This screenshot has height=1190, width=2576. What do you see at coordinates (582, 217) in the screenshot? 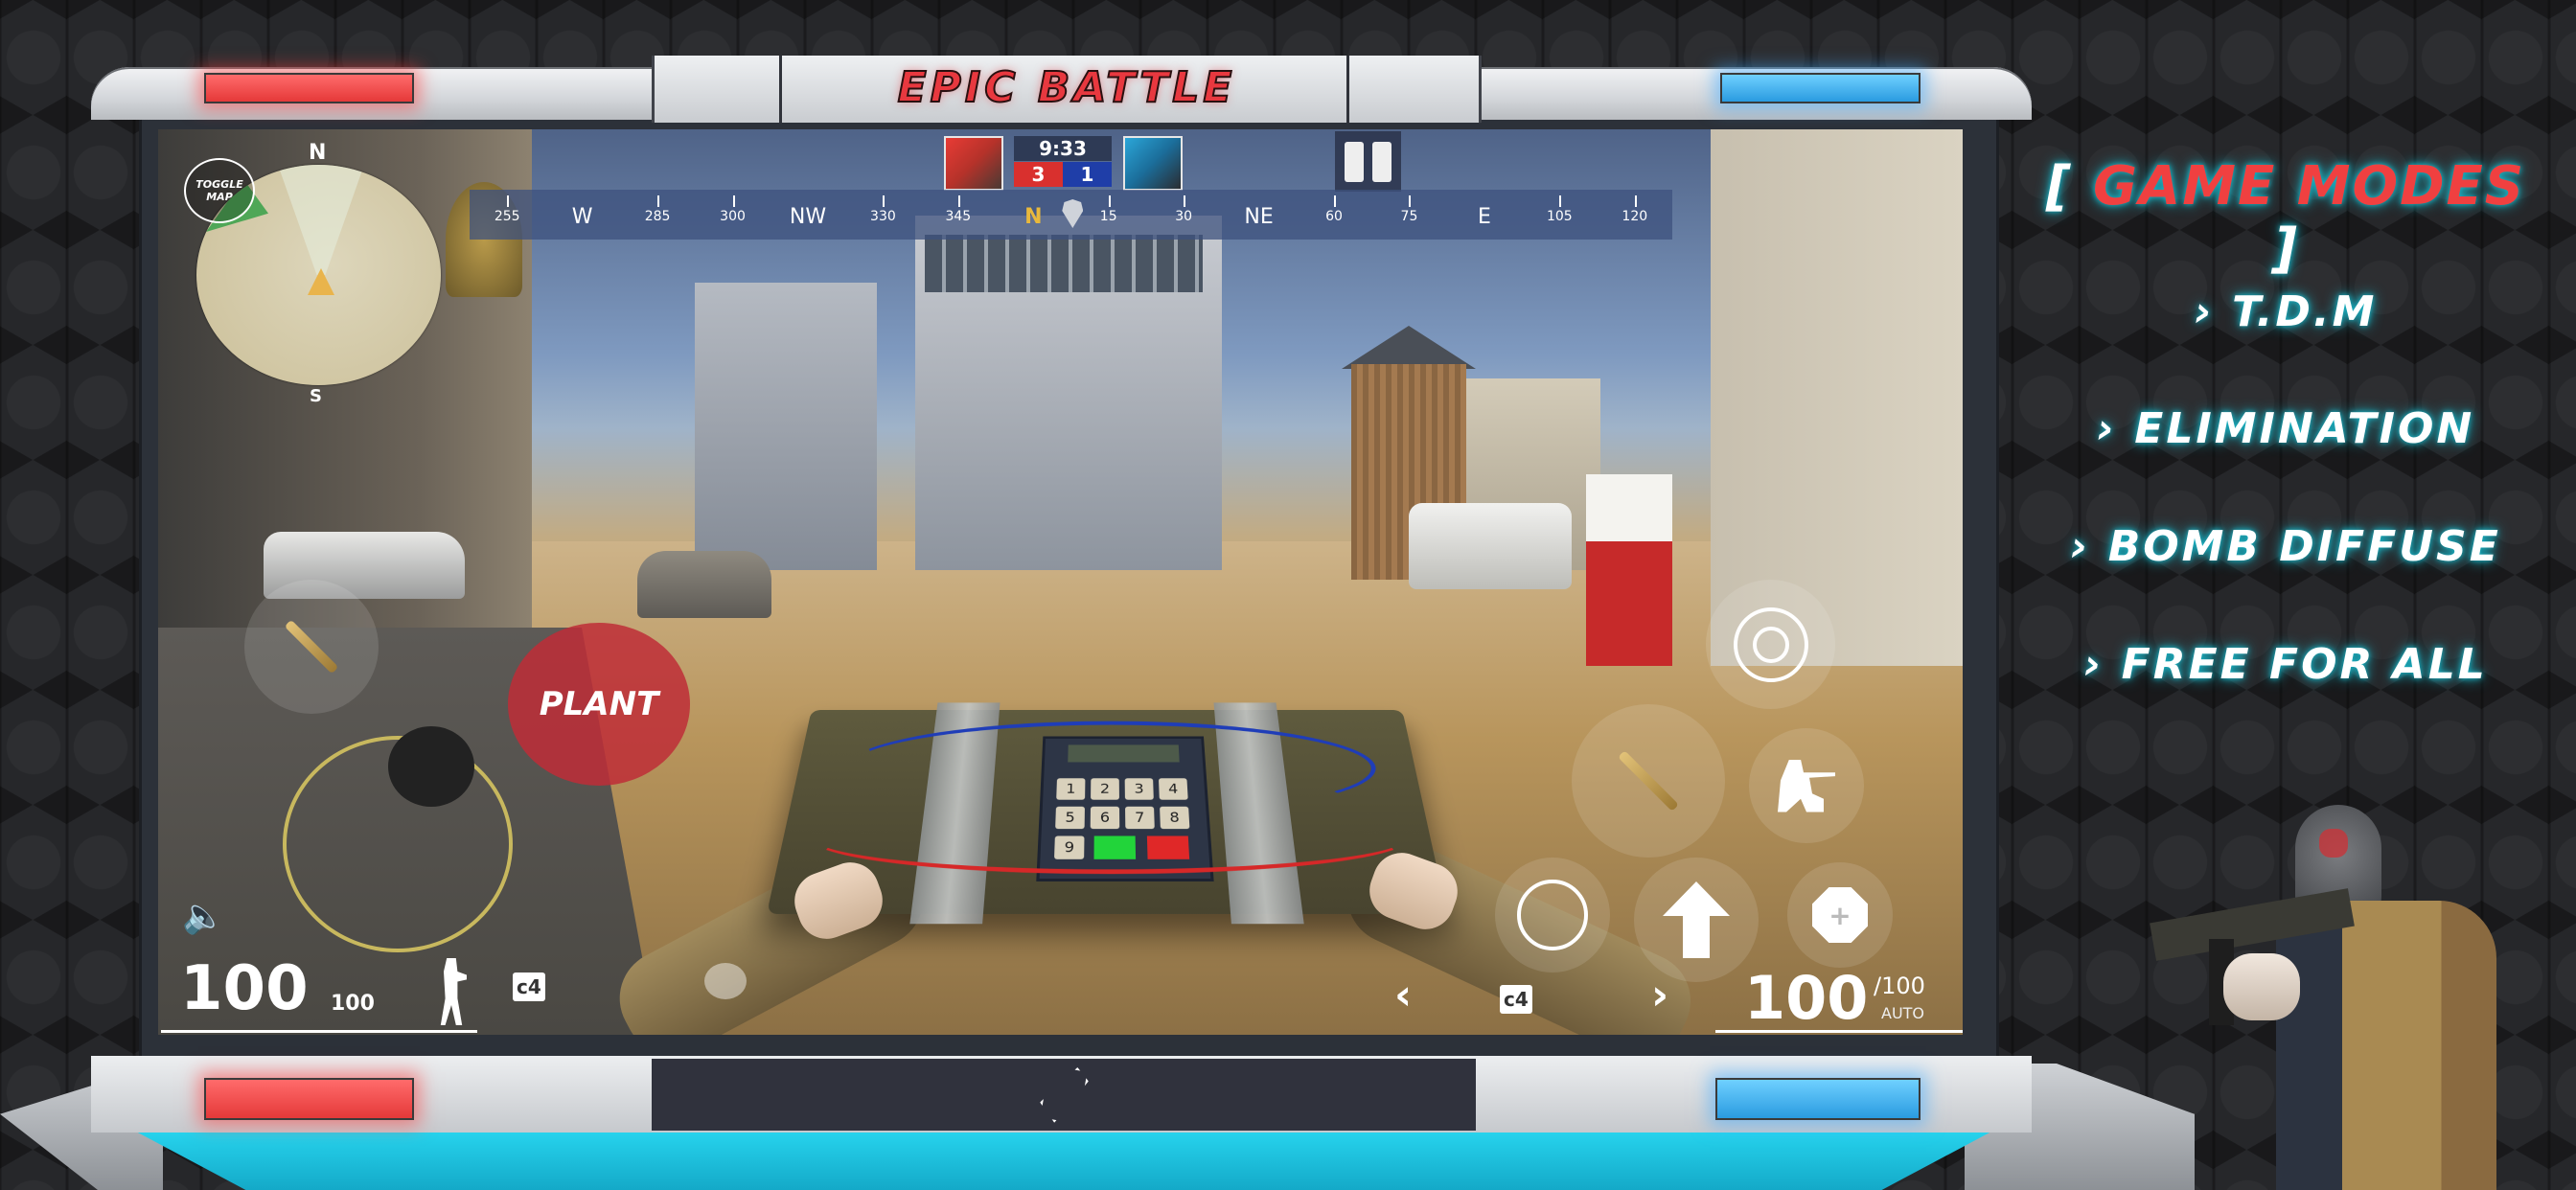
I see `compass-label: W` at bounding box center [582, 217].